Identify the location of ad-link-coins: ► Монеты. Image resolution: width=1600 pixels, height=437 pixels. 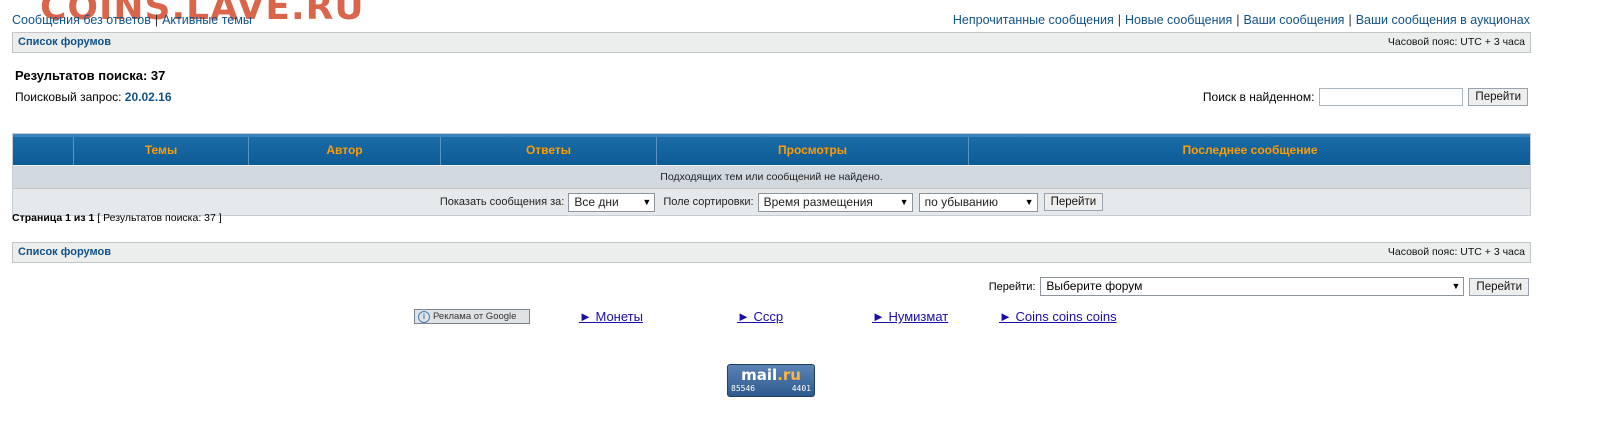
(611, 316).